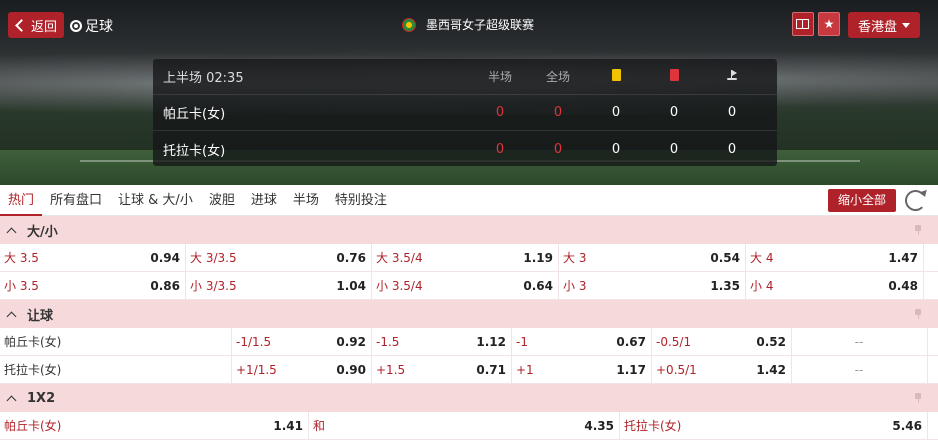 This screenshot has height=445, width=938. I want to click on odds-label: 小 3.5/4, so click(399, 286).